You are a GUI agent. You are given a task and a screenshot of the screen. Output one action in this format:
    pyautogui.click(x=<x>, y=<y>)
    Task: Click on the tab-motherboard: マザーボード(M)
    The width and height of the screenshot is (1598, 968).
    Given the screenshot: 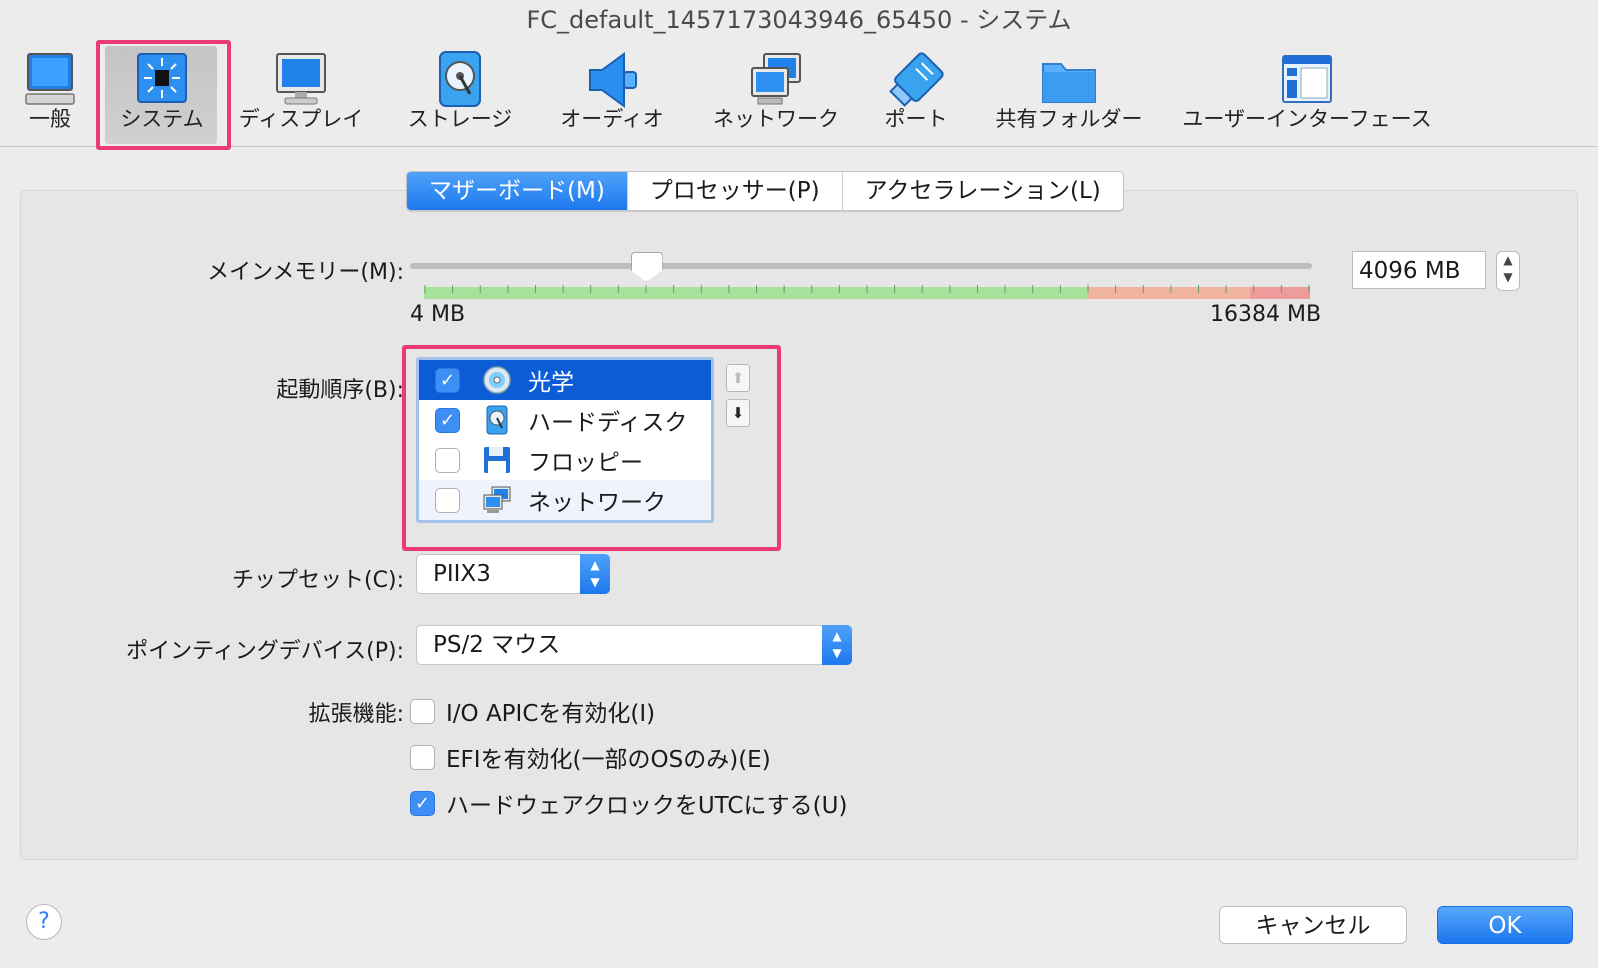 What is the action you would take?
    pyautogui.click(x=517, y=191)
    